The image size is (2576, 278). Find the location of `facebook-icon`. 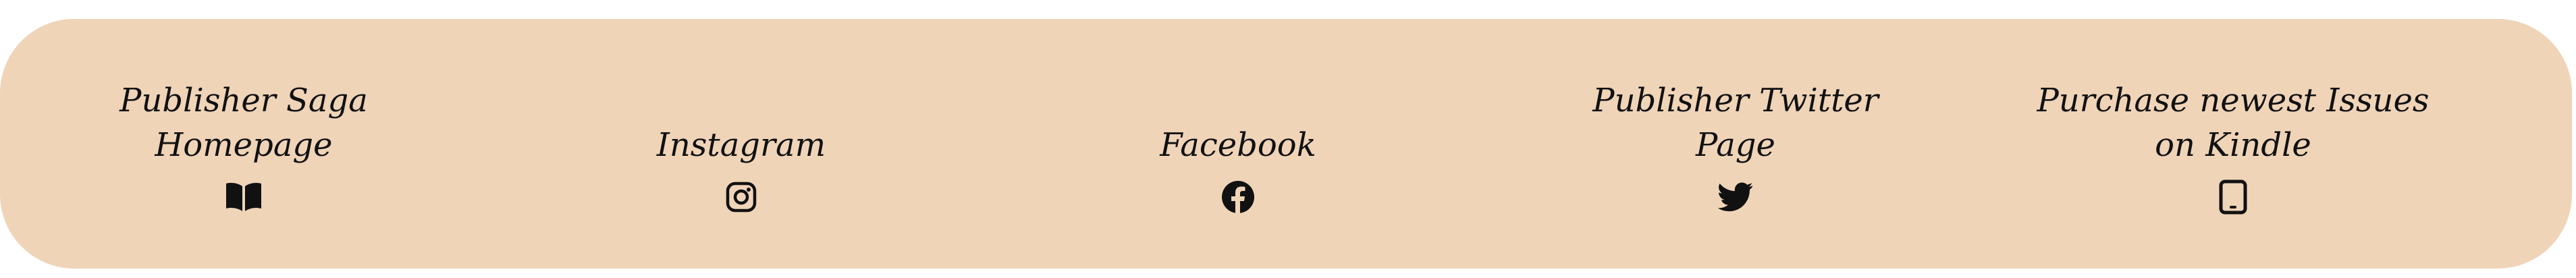

facebook-icon is located at coordinates (1238, 197).